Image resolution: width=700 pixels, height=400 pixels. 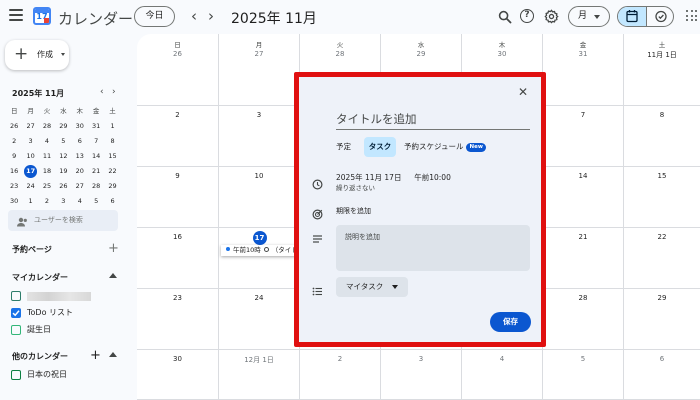 I want to click on mini-day: 4, so click(x=80, y=201).